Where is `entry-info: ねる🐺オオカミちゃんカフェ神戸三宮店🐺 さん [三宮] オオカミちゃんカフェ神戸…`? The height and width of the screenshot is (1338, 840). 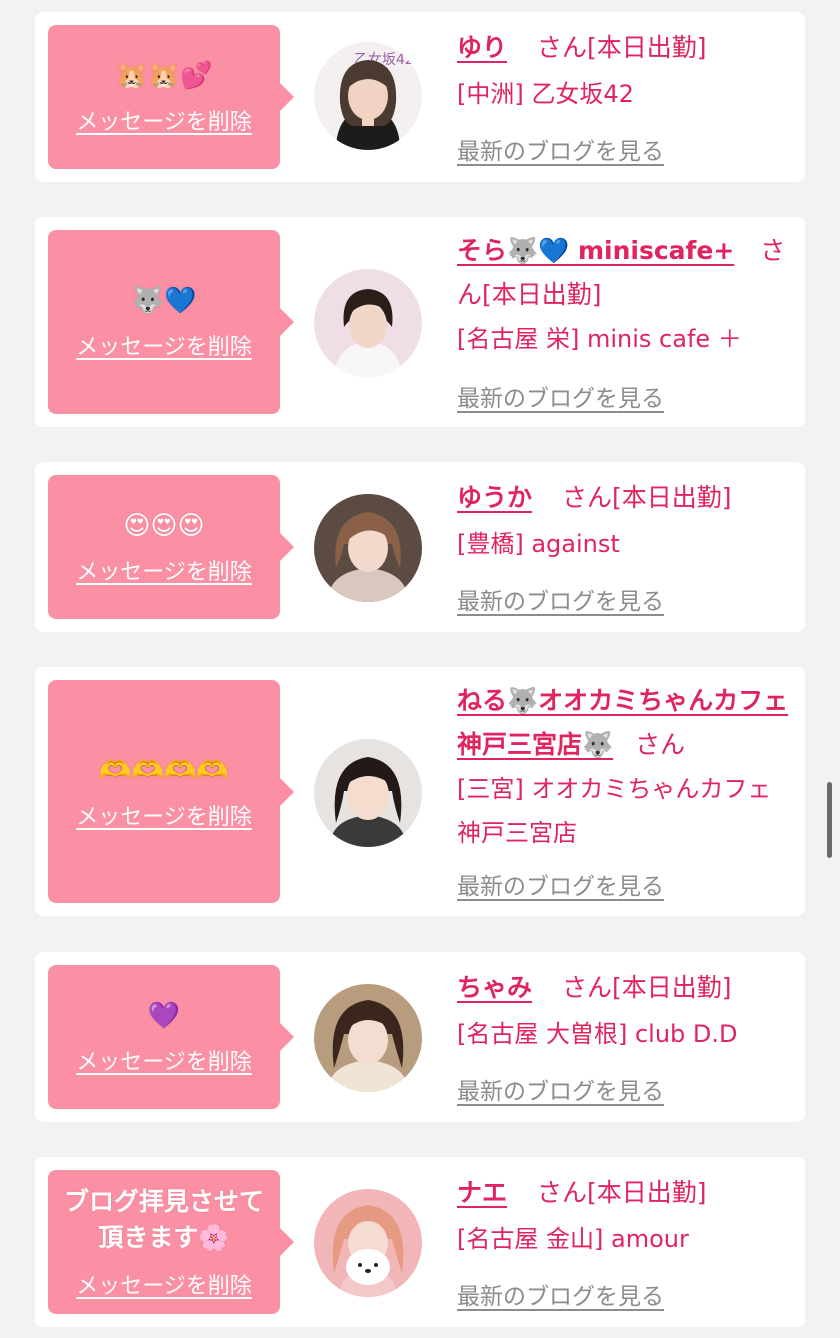 entry-info: ねる🐺オオカミちゃんカフェ神戸三宮店🐺 さん [三宮] オオカミちゃんカフェ神戸… is located at coordinates (625, 767).